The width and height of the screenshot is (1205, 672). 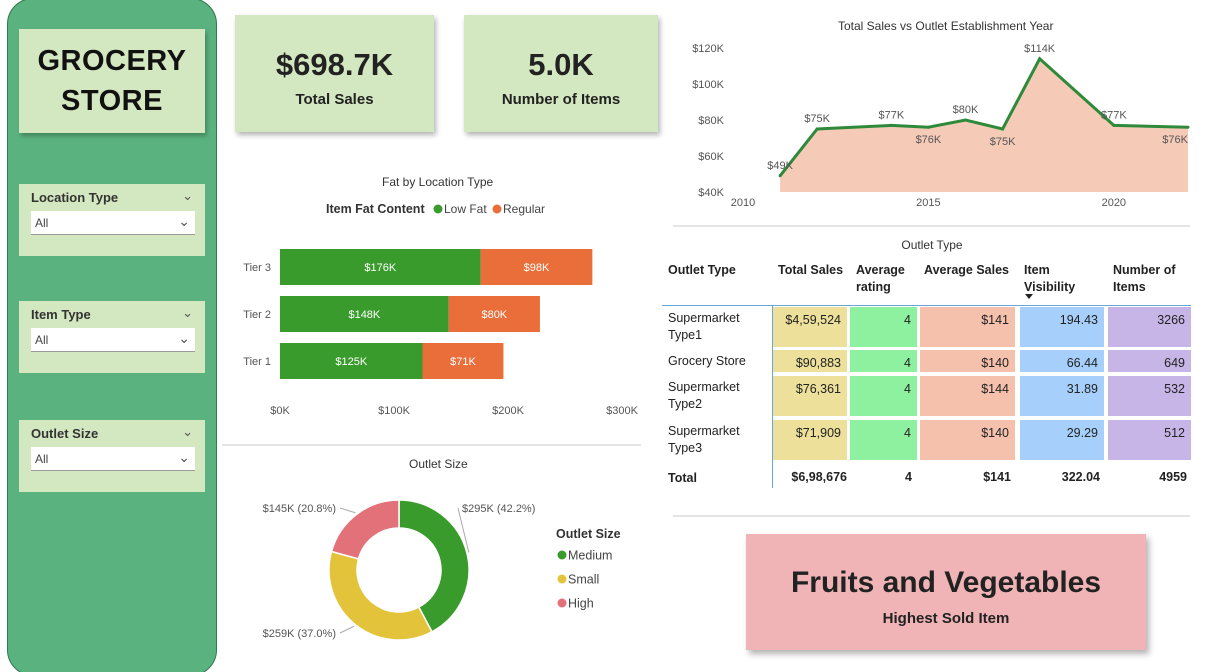 I want to click on category-label: Tier 3, so click(x=257, y=268).